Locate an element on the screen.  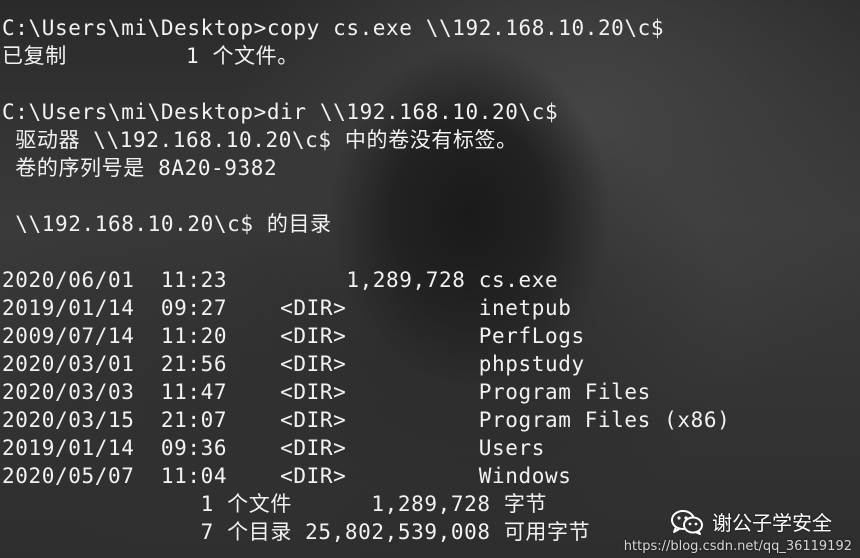
dir-summary-files: 1 个文件 1,289,728 字节 is located at coordinates (275, 504).